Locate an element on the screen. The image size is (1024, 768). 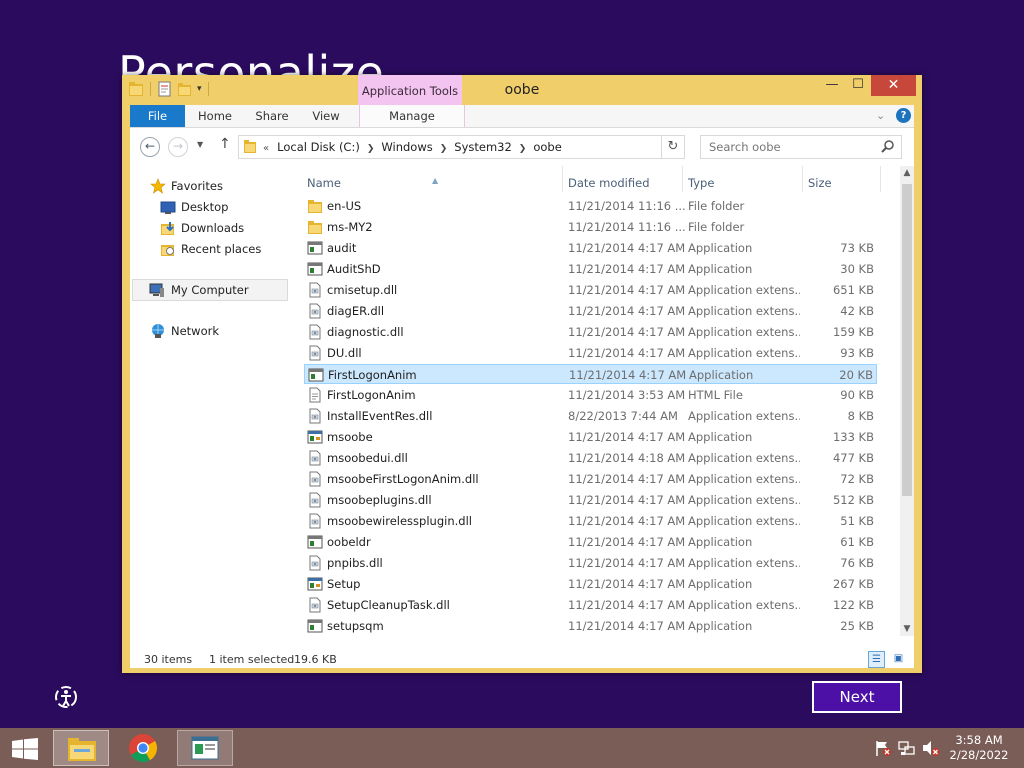
search-input is located at coordinates (789, 147).